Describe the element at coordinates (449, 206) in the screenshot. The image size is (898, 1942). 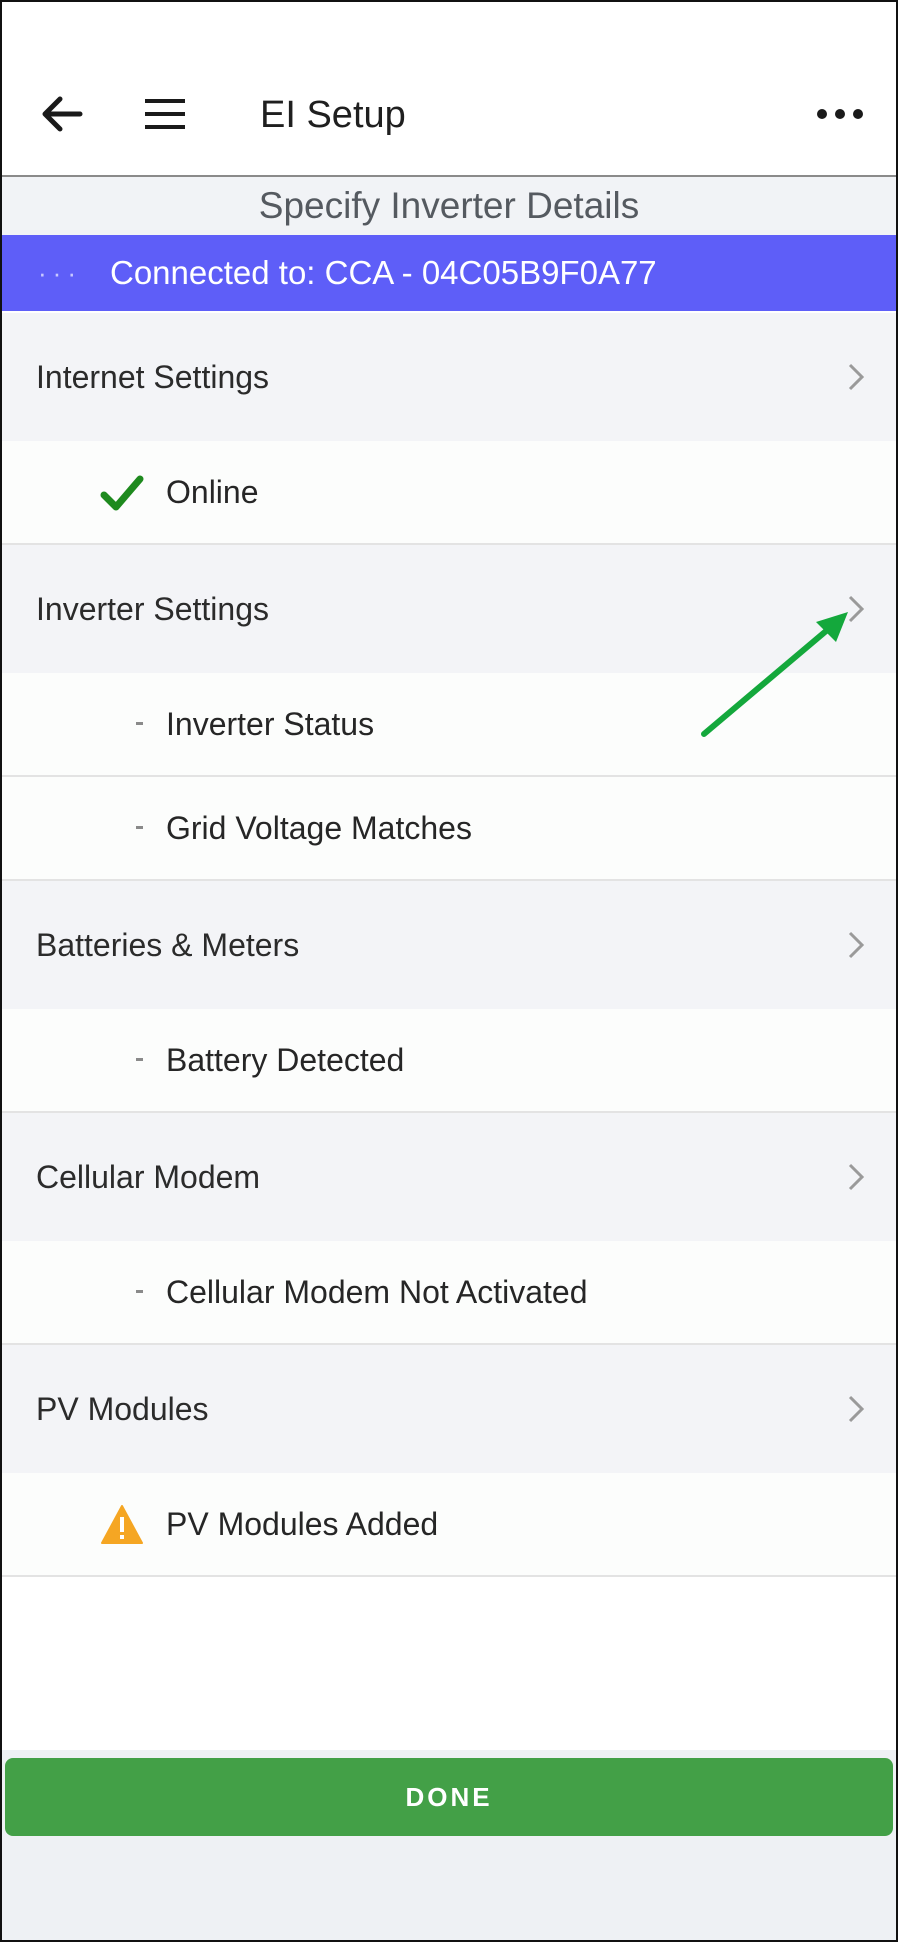
I see `subheader-title: Specify Inverter Details` at that location.